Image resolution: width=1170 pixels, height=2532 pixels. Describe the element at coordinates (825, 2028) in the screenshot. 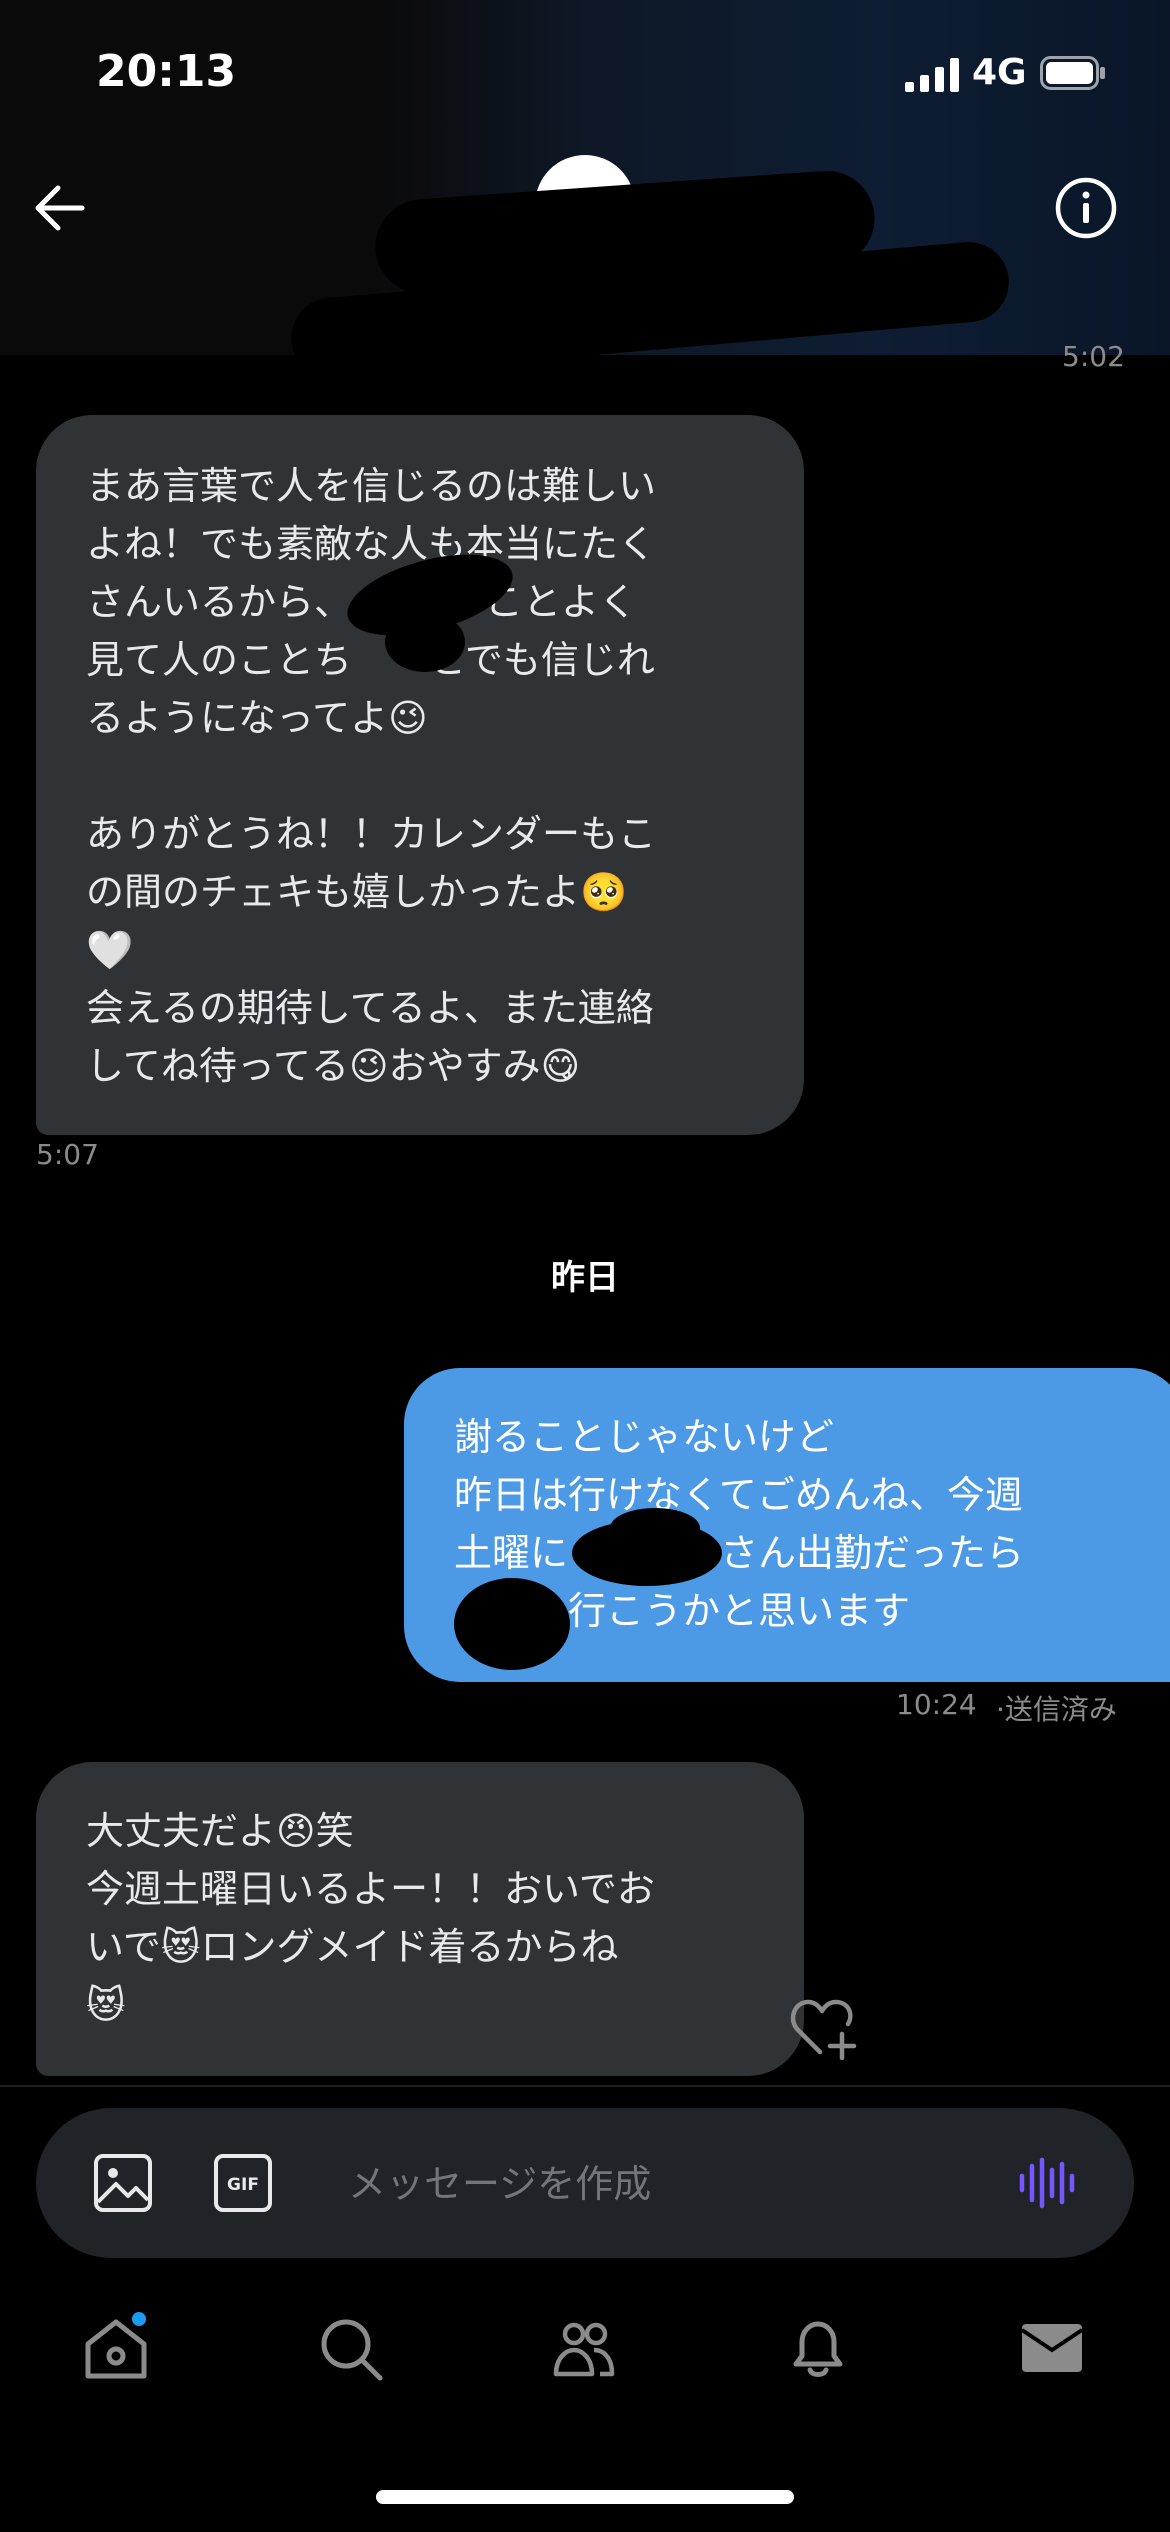

I see `heart-plus-icon` at that location.